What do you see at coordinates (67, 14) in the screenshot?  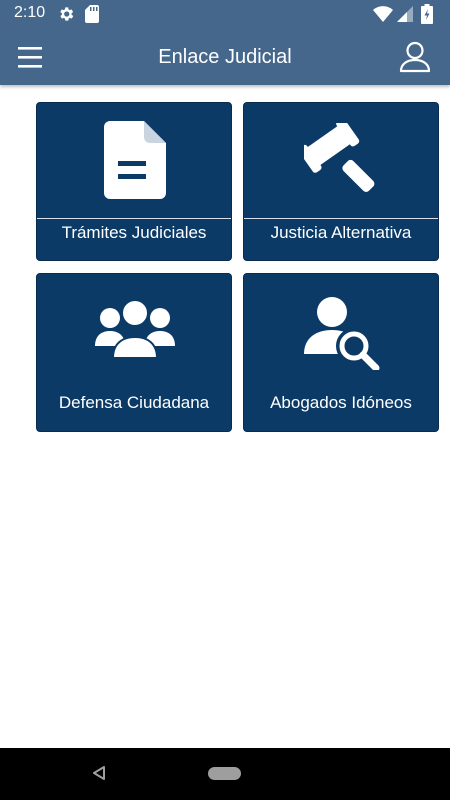 I see `gear-icon` at bounding box center [67, 14].